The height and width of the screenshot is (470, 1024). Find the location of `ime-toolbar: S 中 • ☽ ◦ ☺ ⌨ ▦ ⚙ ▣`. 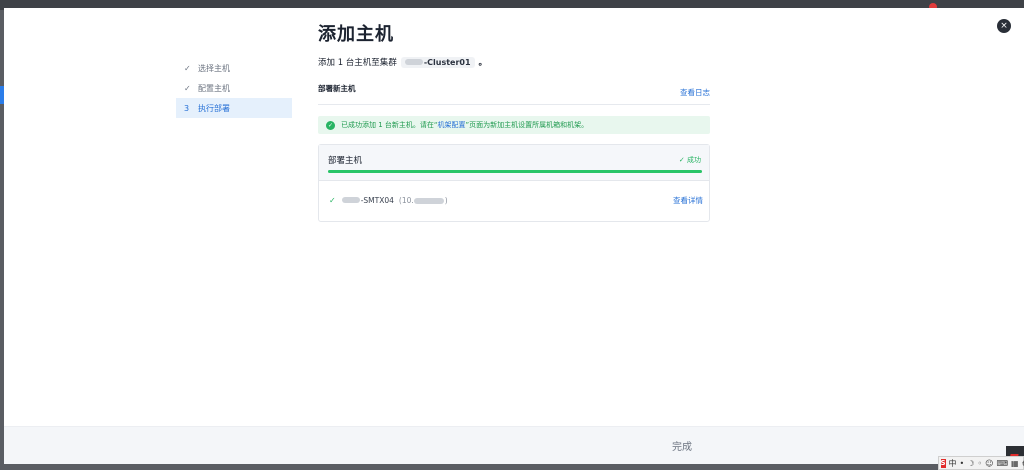

ime-toolbar: S 中 • ☽ ◦ ☺ ⌨ ▦ ⚙ ▣ is located at coordinates (981, 463).